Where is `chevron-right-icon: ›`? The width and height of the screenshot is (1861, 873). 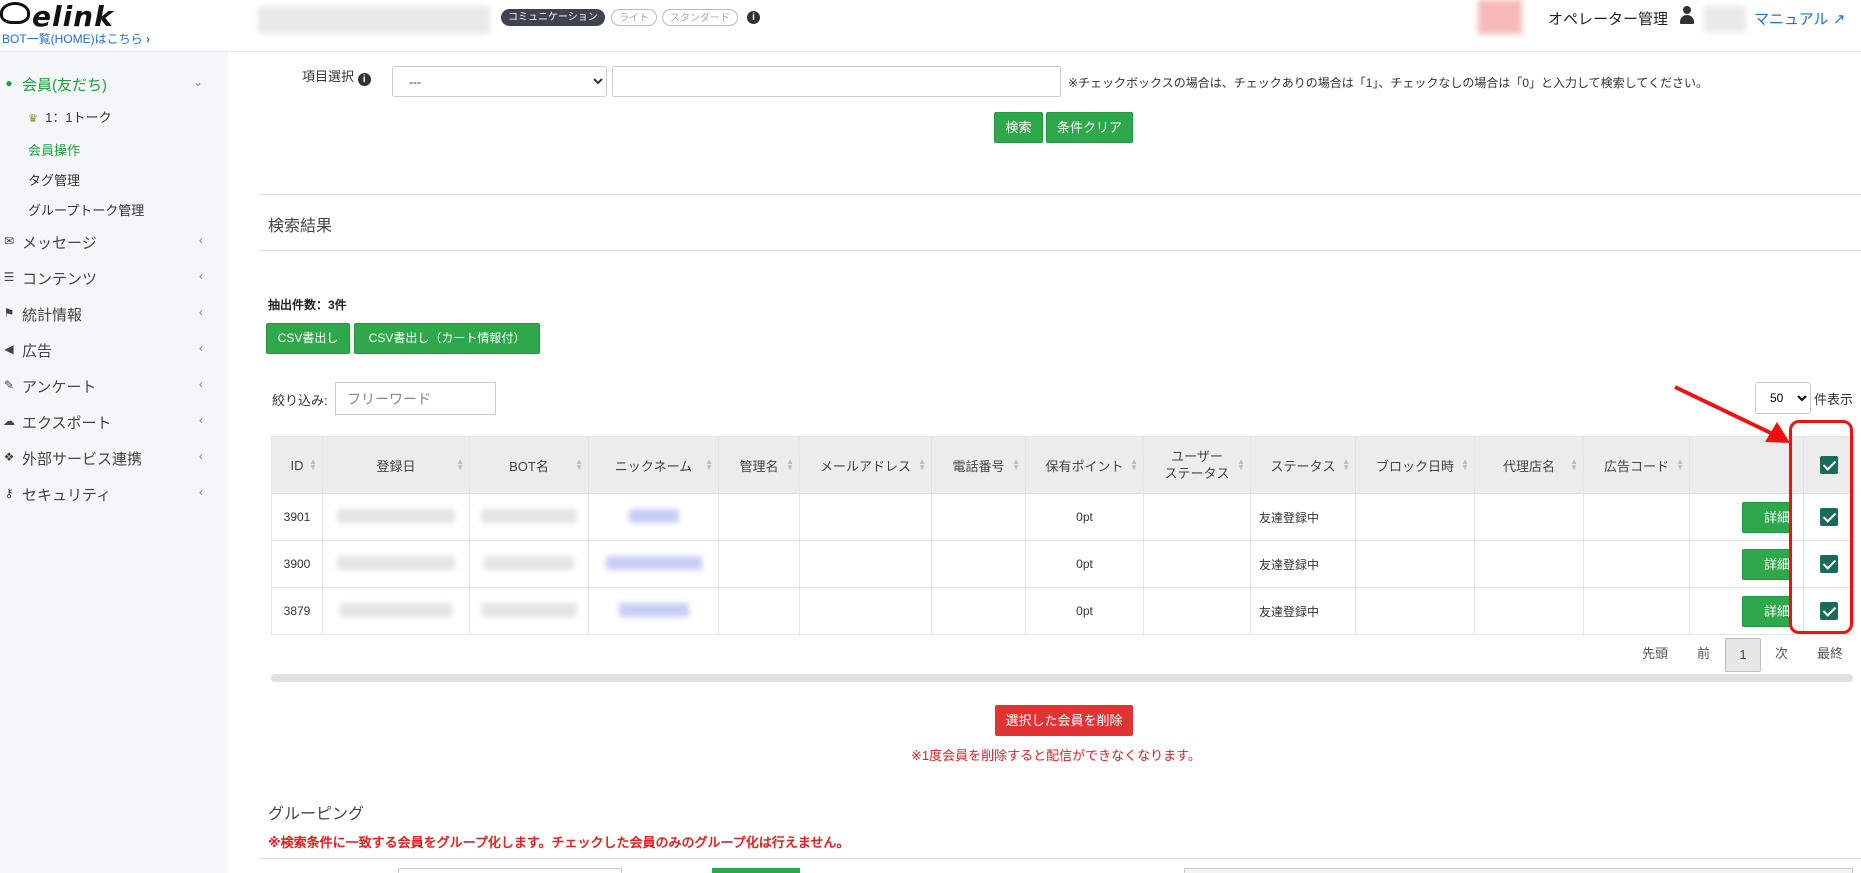 chevron-right-icon: › is located at coordinates (148, 39).